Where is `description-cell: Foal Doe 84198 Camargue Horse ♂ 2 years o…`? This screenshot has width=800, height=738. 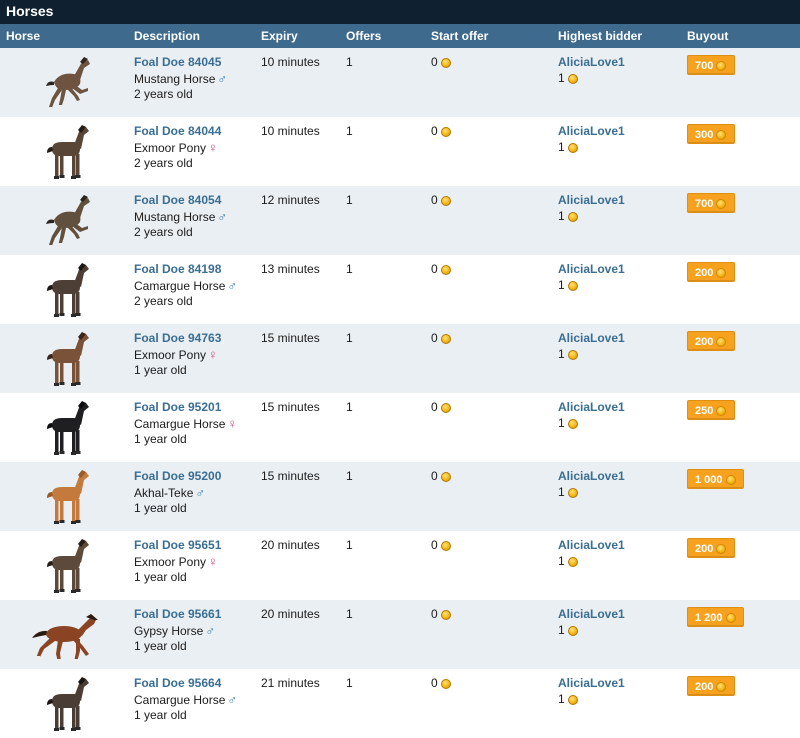
description-cell: Foal Doe 84198 Camargue Horse ♂ 2 years o… is located at coordinates (185, 286).